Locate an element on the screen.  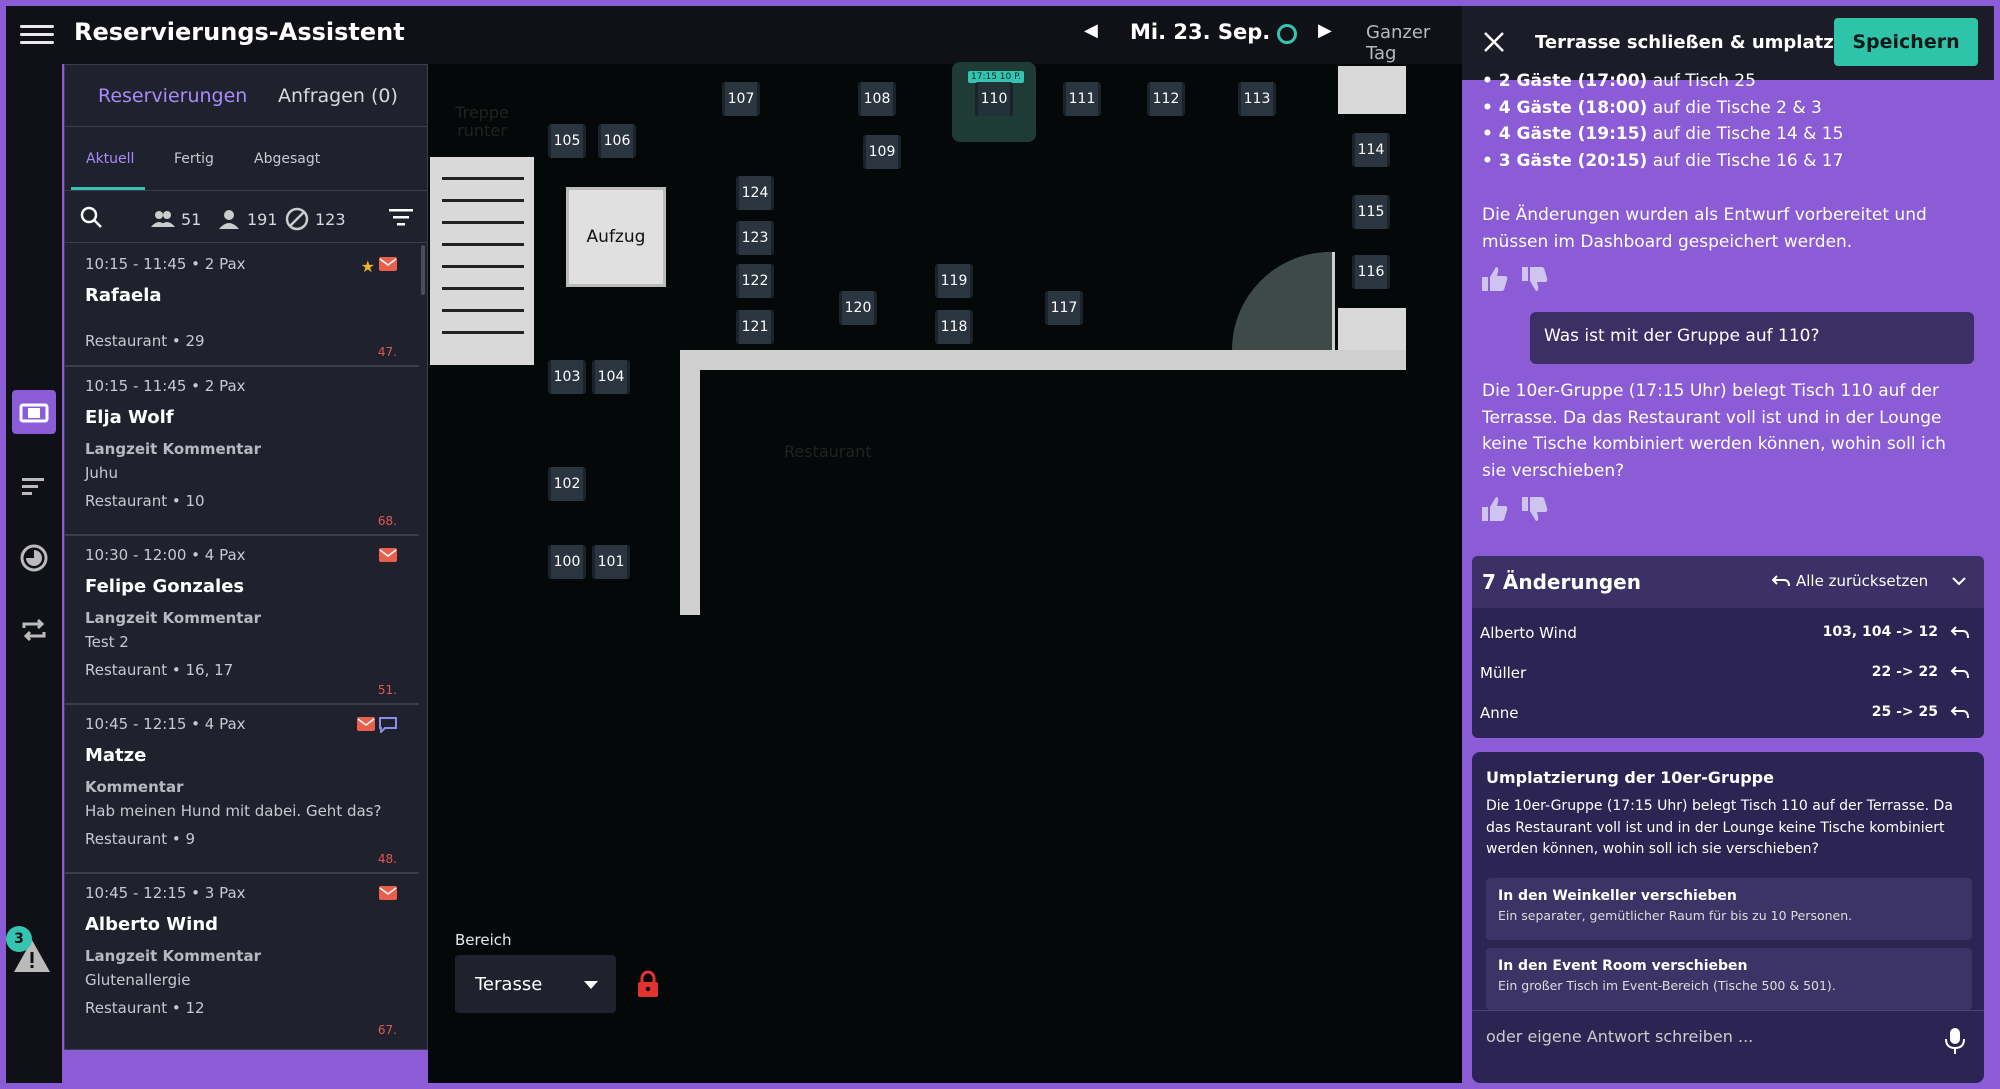
list-nav-button is located at coordinates (34, 486).